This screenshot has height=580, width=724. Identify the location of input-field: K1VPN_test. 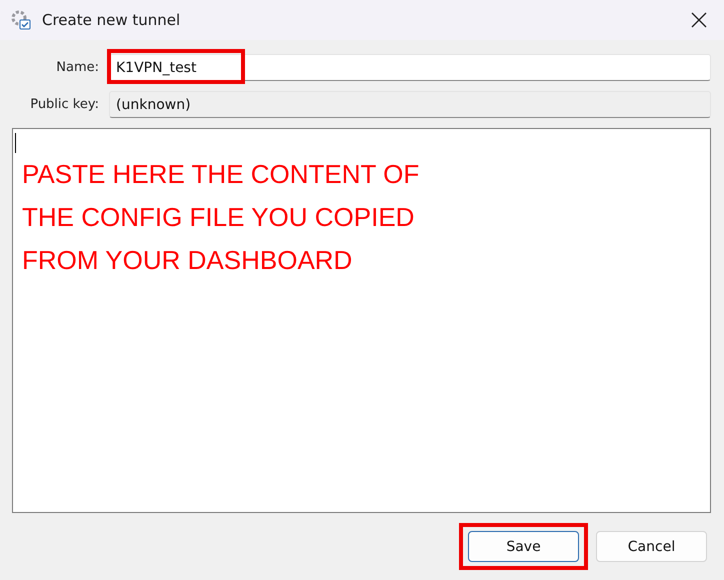
(410, 67).